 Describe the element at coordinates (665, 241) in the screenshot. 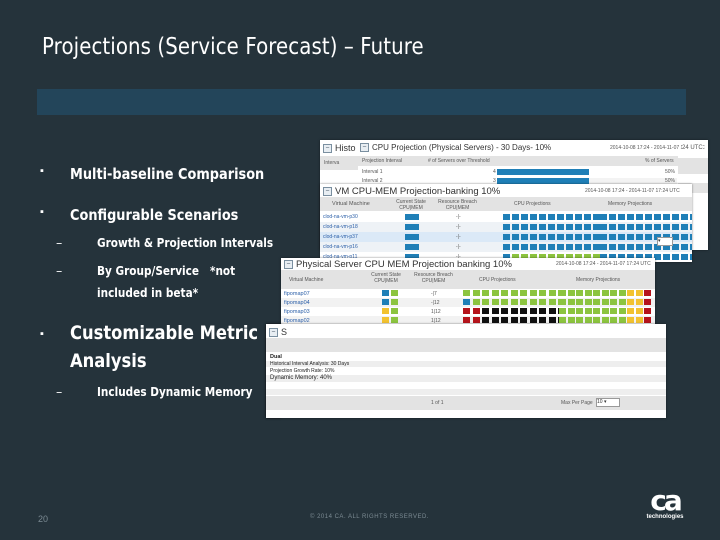

I see `vm-per-page-select: ▾` at that location.